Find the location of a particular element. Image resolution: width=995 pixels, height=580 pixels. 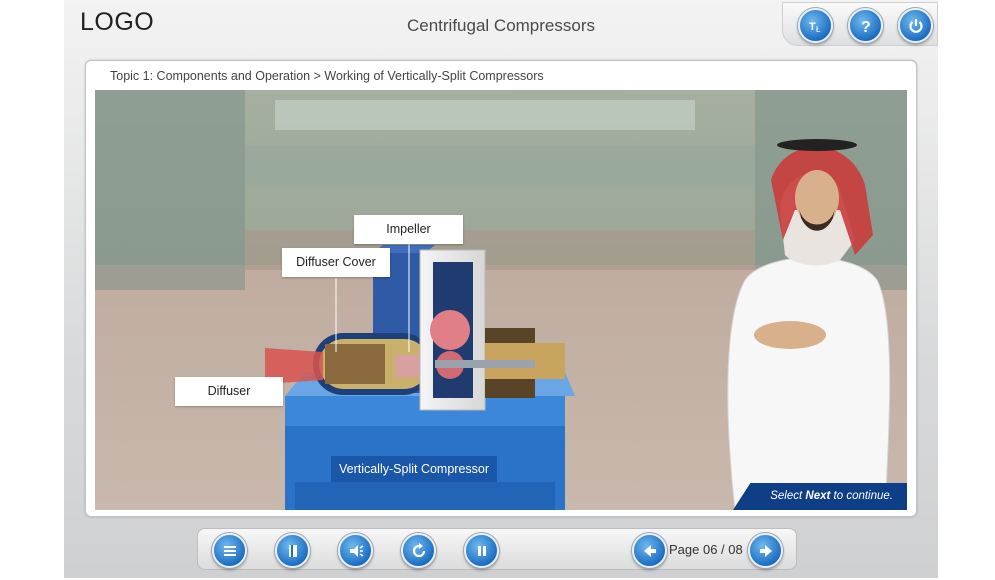

arrow-right-icon is located at coordinates (765, 550).